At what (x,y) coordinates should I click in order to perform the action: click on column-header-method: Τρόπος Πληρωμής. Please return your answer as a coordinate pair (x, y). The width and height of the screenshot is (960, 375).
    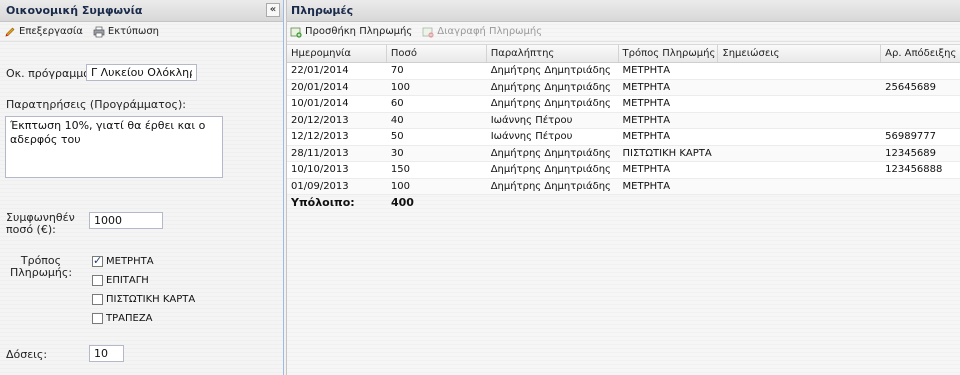
    Looking at the image, I should click on (669, 53).